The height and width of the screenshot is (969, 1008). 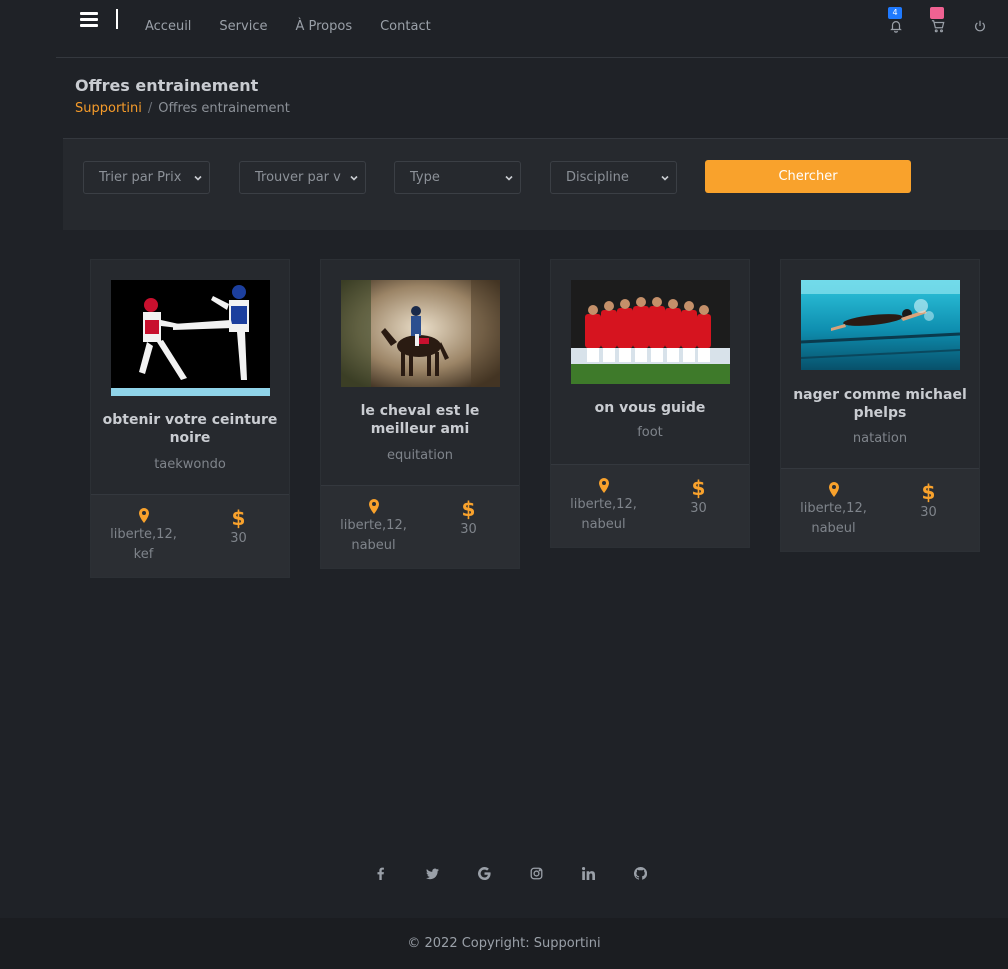 What do you see at coordinates (190, 464) in the screenshot?
I see `offer-discipline: taekwondo` at bounding box center [190, 464].